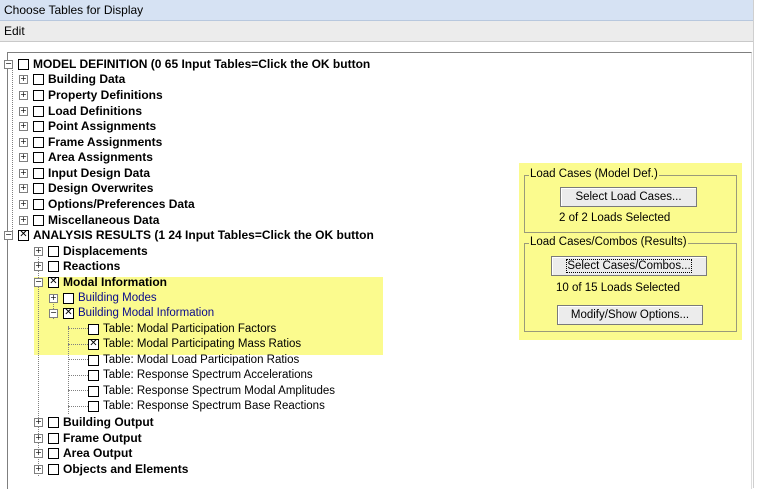 This screenshot has height=489, width=761. I want to click on tree-item-label: Frame Output, so click(102, 438).